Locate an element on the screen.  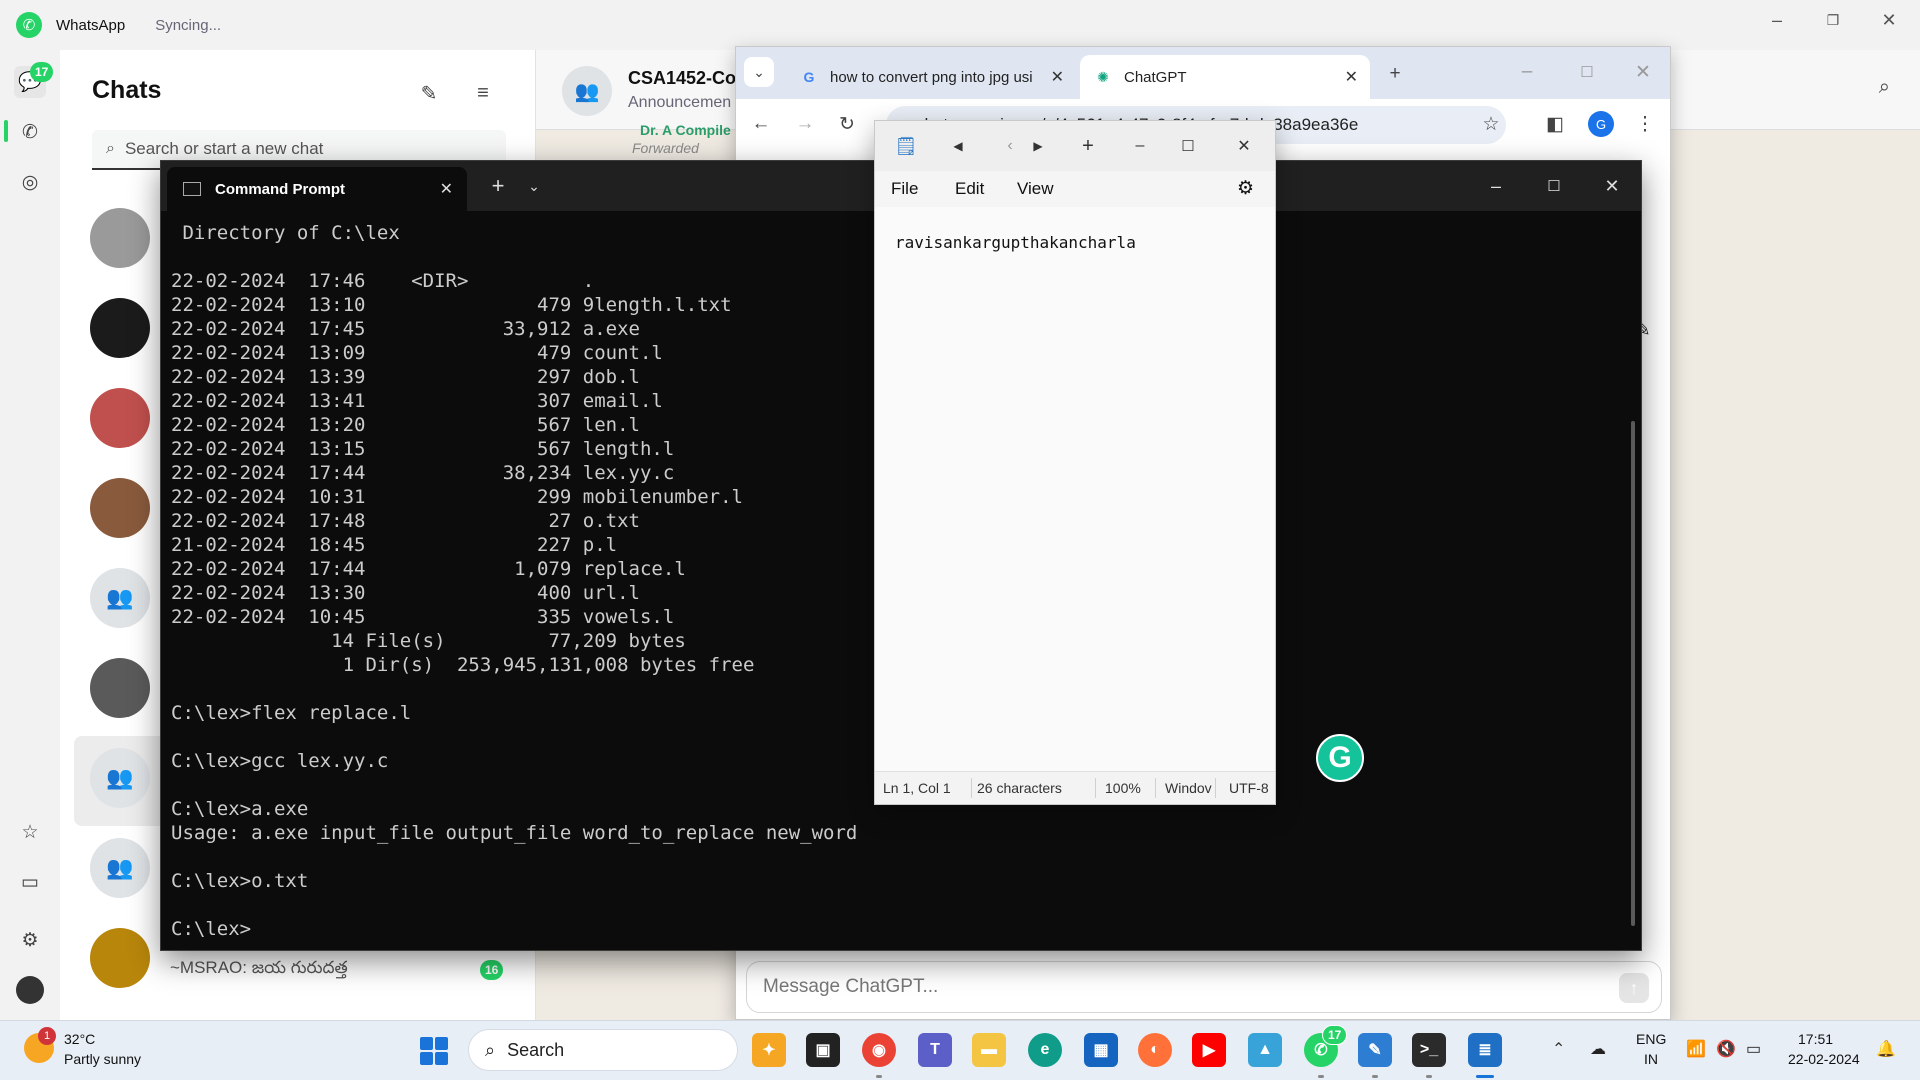
menu-view: View is located at coordinates (1035, 189).